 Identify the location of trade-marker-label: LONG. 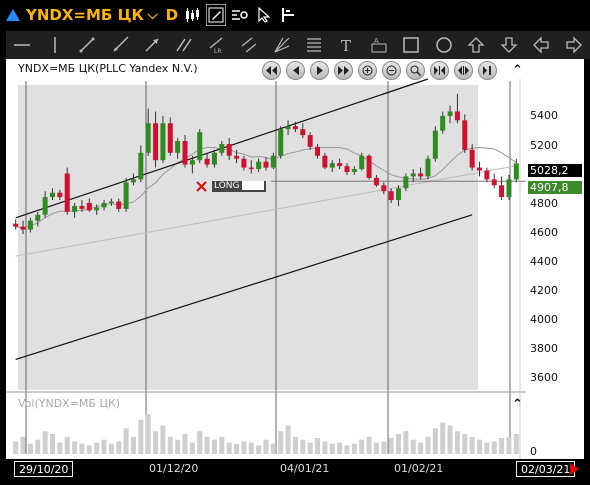
(239, 186).